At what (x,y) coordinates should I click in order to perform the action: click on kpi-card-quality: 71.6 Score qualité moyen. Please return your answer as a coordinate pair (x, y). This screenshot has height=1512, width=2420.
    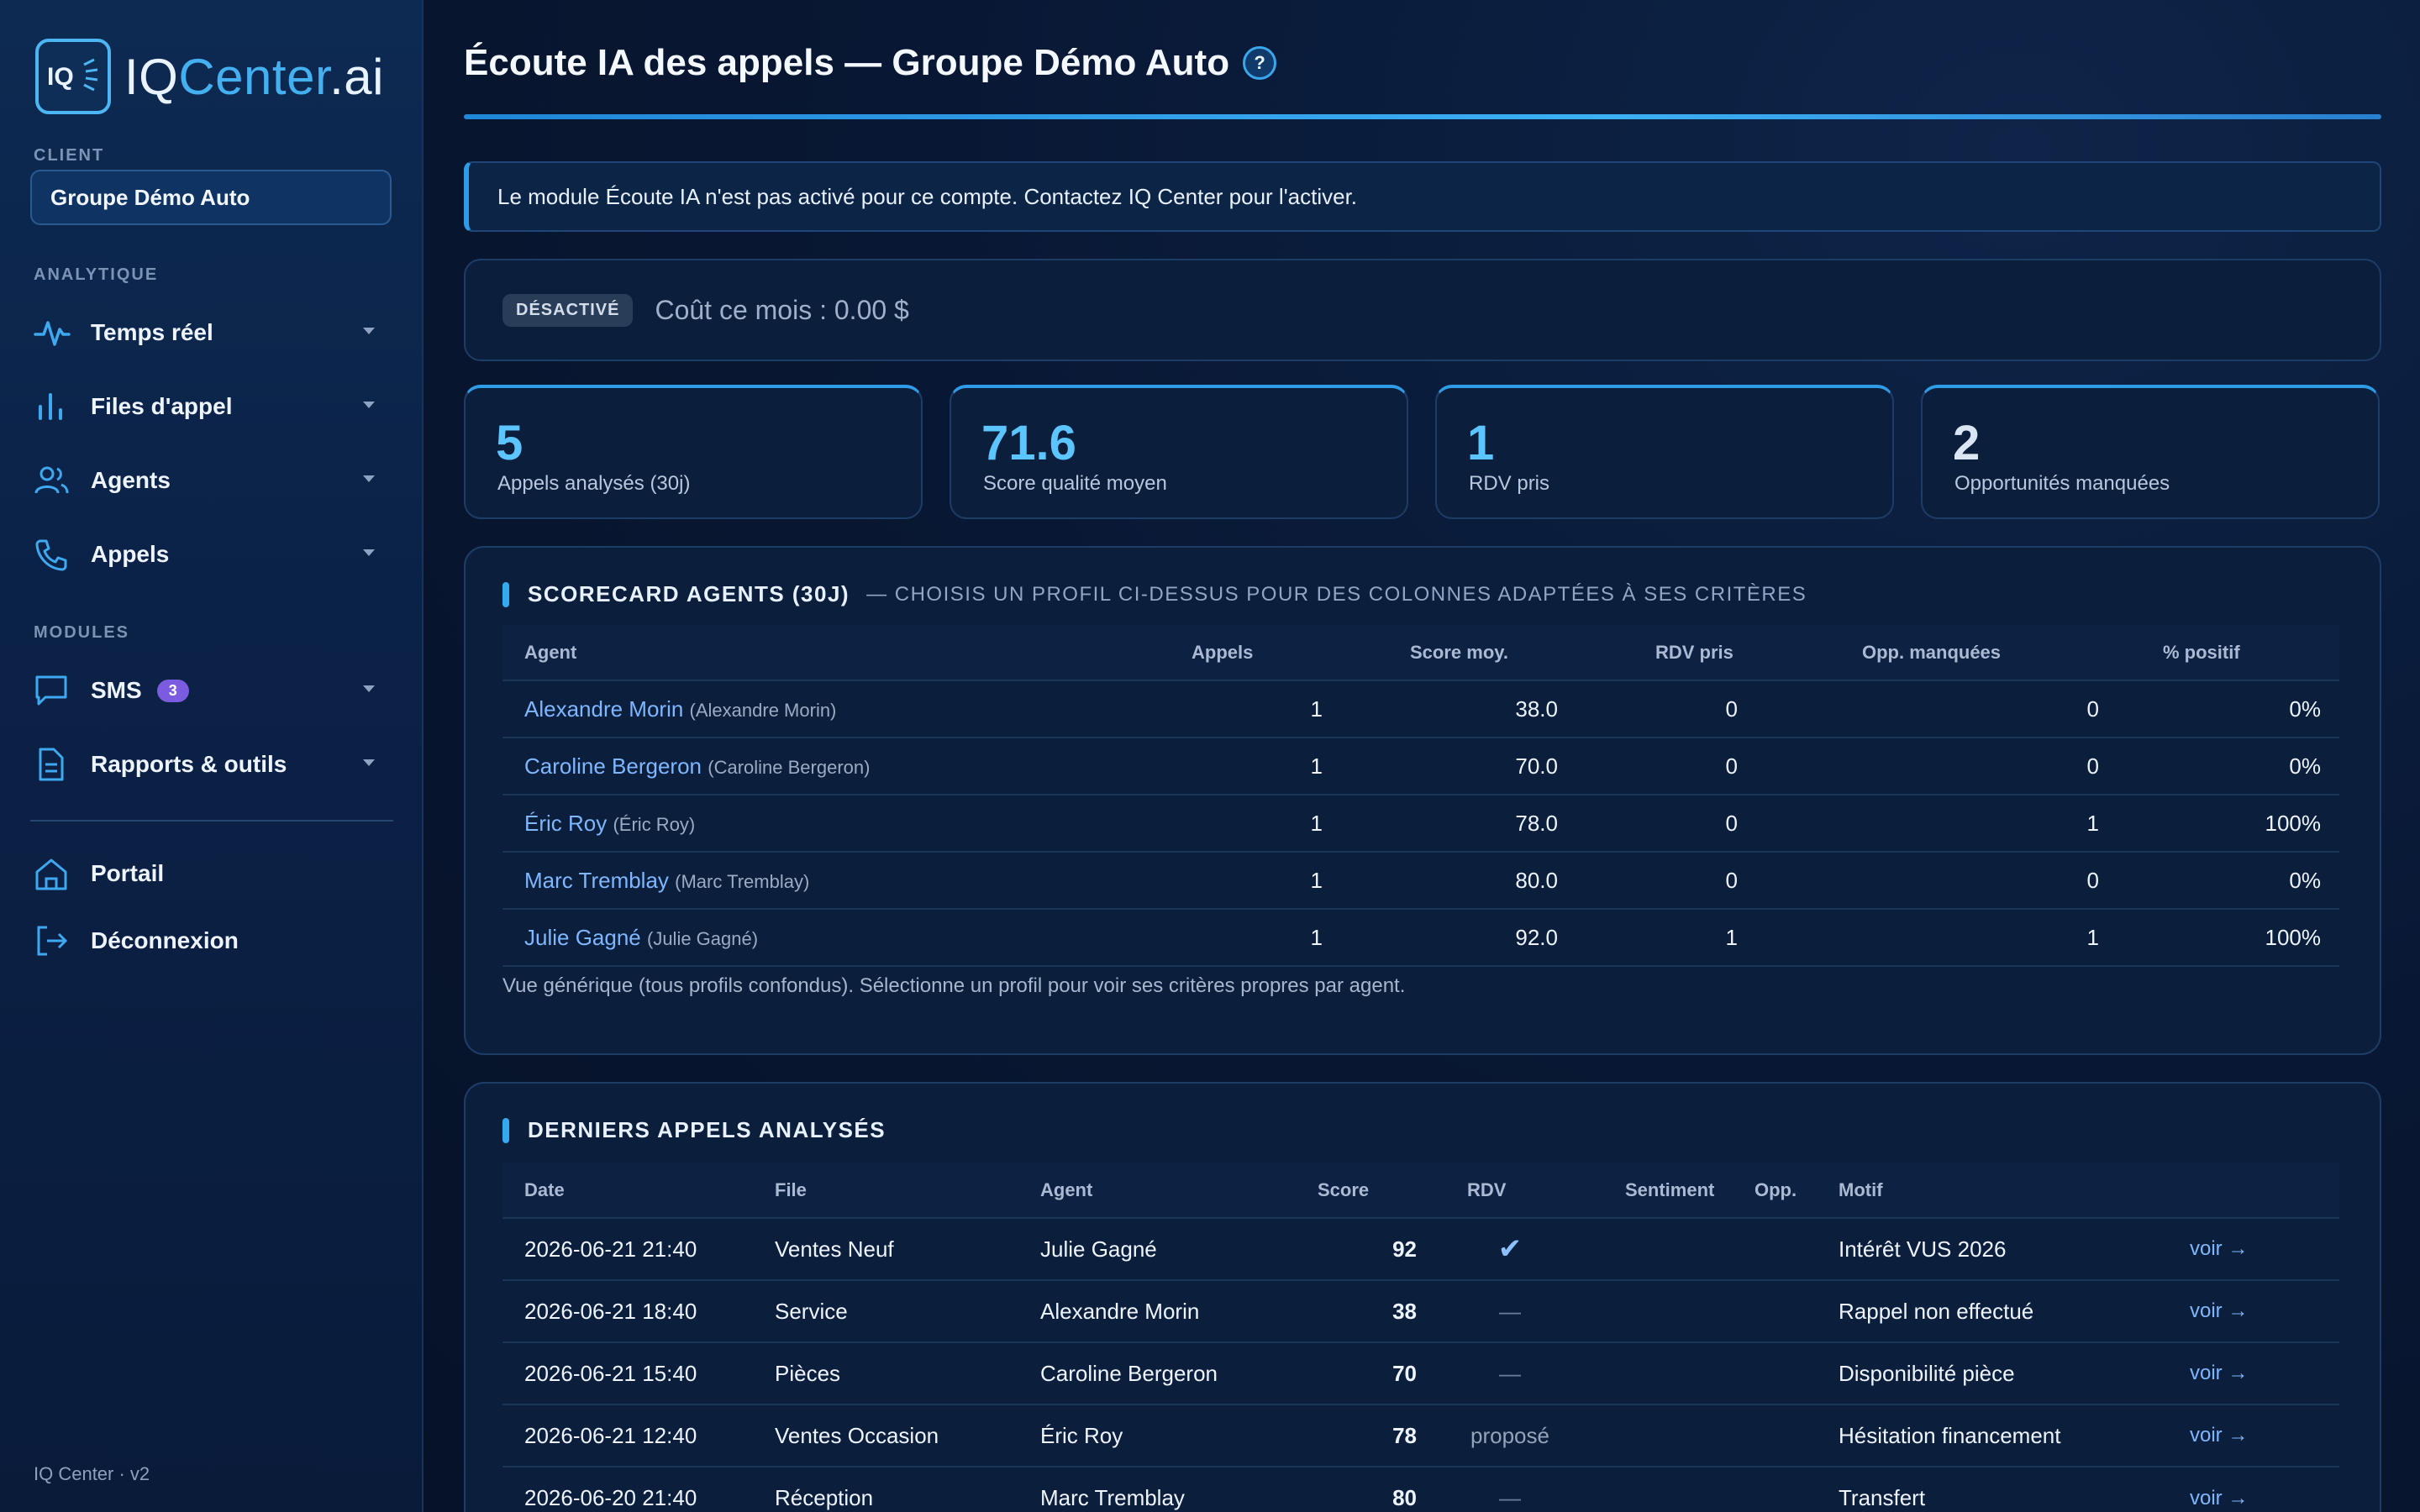
    Looking at the image, I should click on (1179, 452).